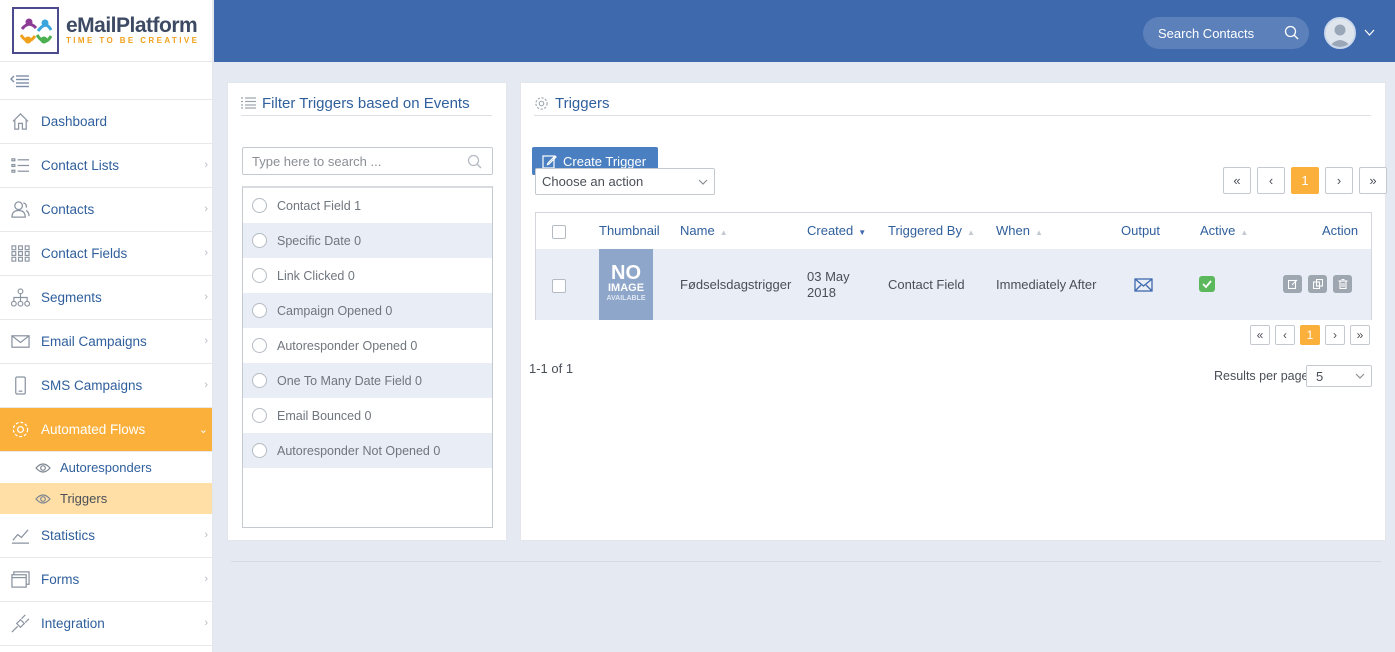  What do you see at coordinates (106, 31) in the screenshot?
I see `brand-logo: eMailPlatform TIME TO BE CREATIVE` at bounding box center [106, 31].